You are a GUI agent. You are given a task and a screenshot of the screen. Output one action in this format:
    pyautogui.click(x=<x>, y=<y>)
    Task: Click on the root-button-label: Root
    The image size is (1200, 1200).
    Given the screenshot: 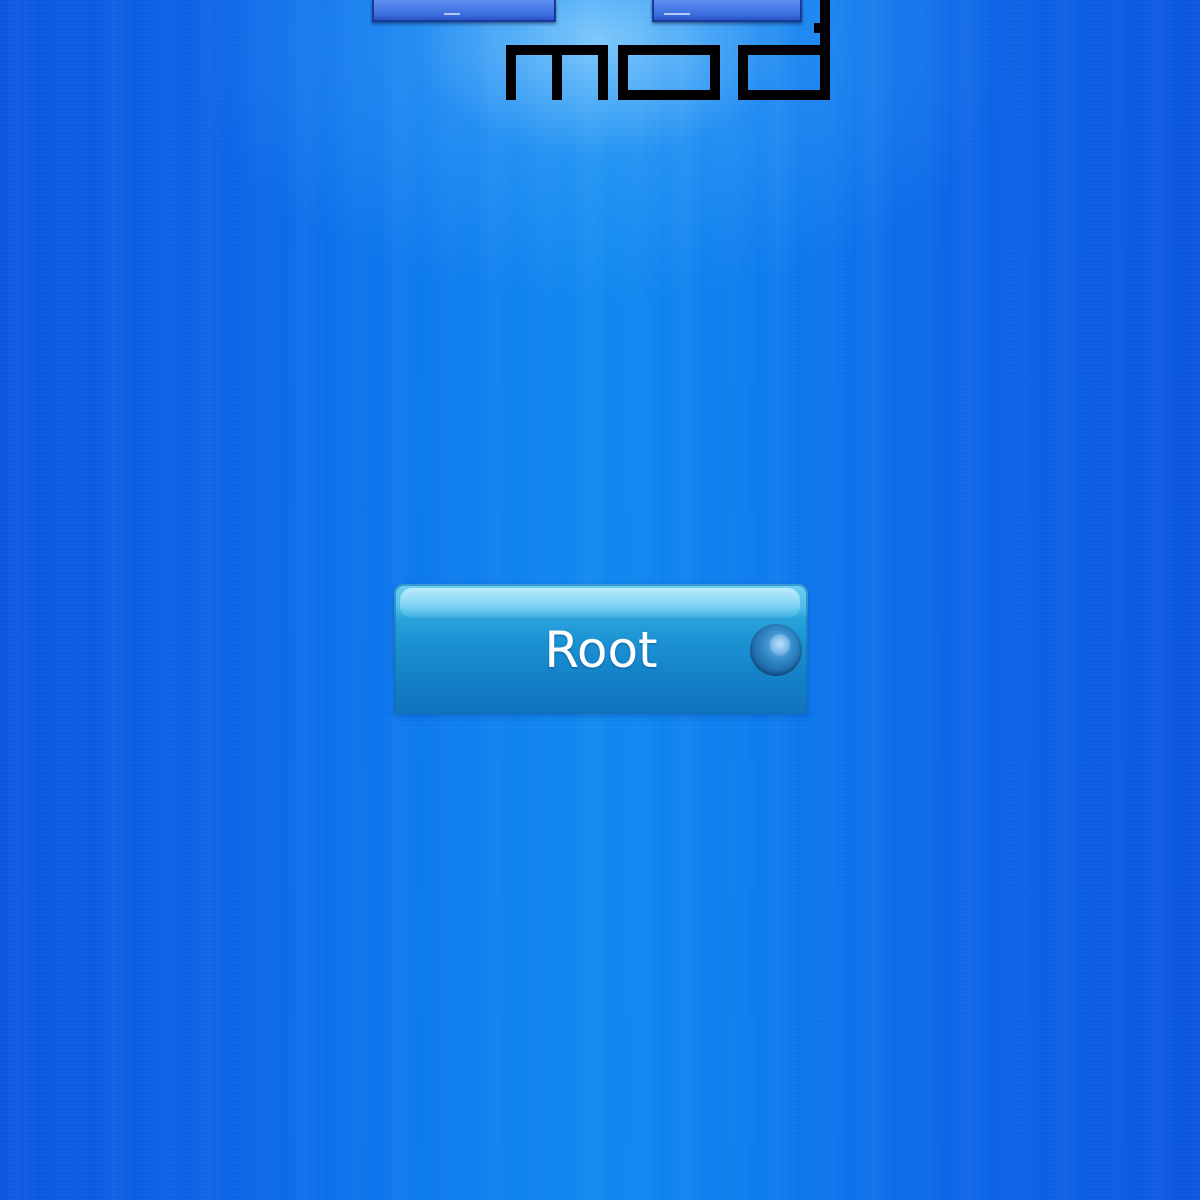 What is the action you would take?
    pyautogui.click(x=601, y=650)
    